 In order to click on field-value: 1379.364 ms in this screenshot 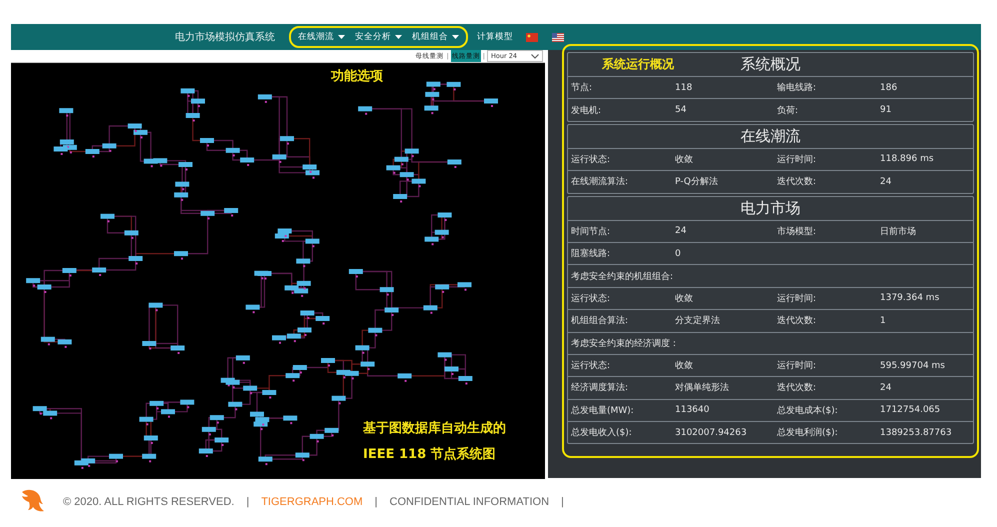, I will do `click(909, 298)`.